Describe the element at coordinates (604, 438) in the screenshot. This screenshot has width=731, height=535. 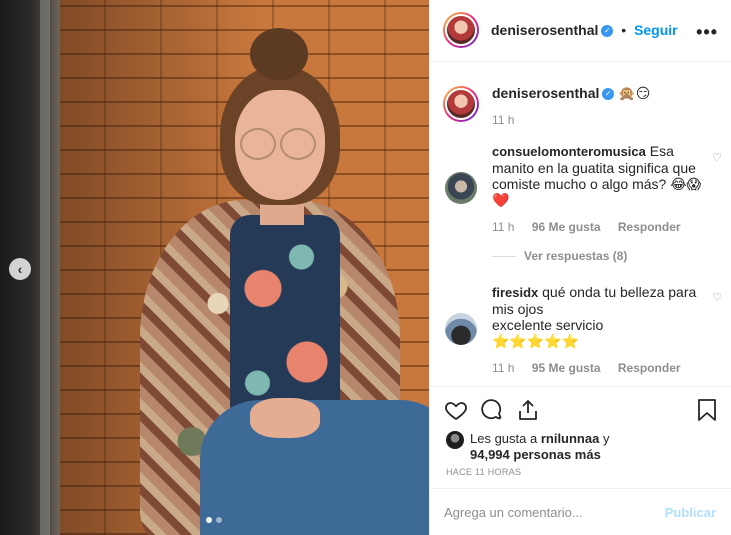
I see `likes-middle: y` at that location.